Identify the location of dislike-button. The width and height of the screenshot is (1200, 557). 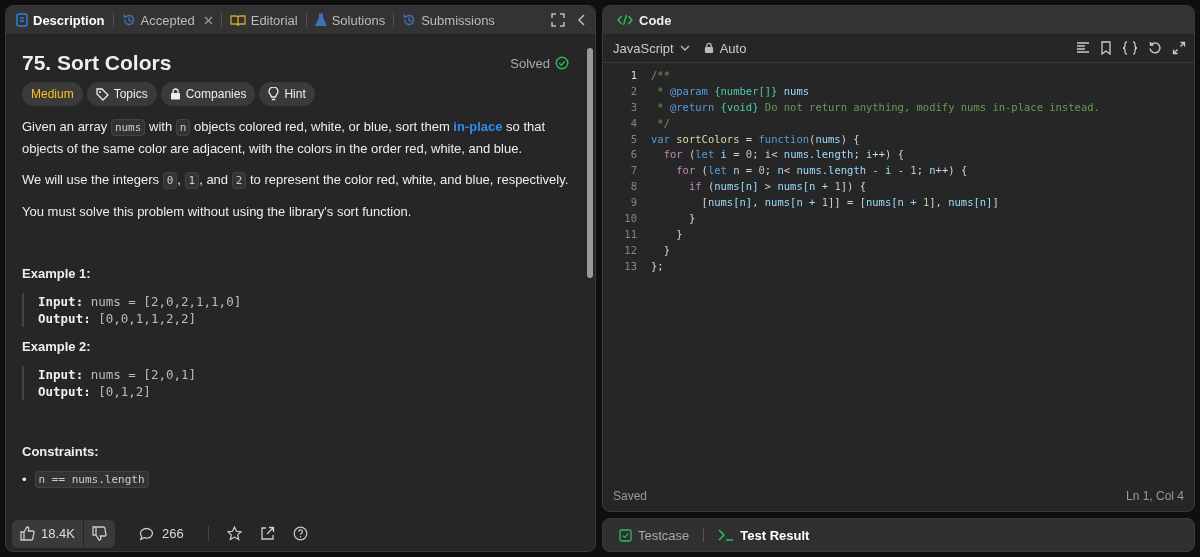
(99, 533).